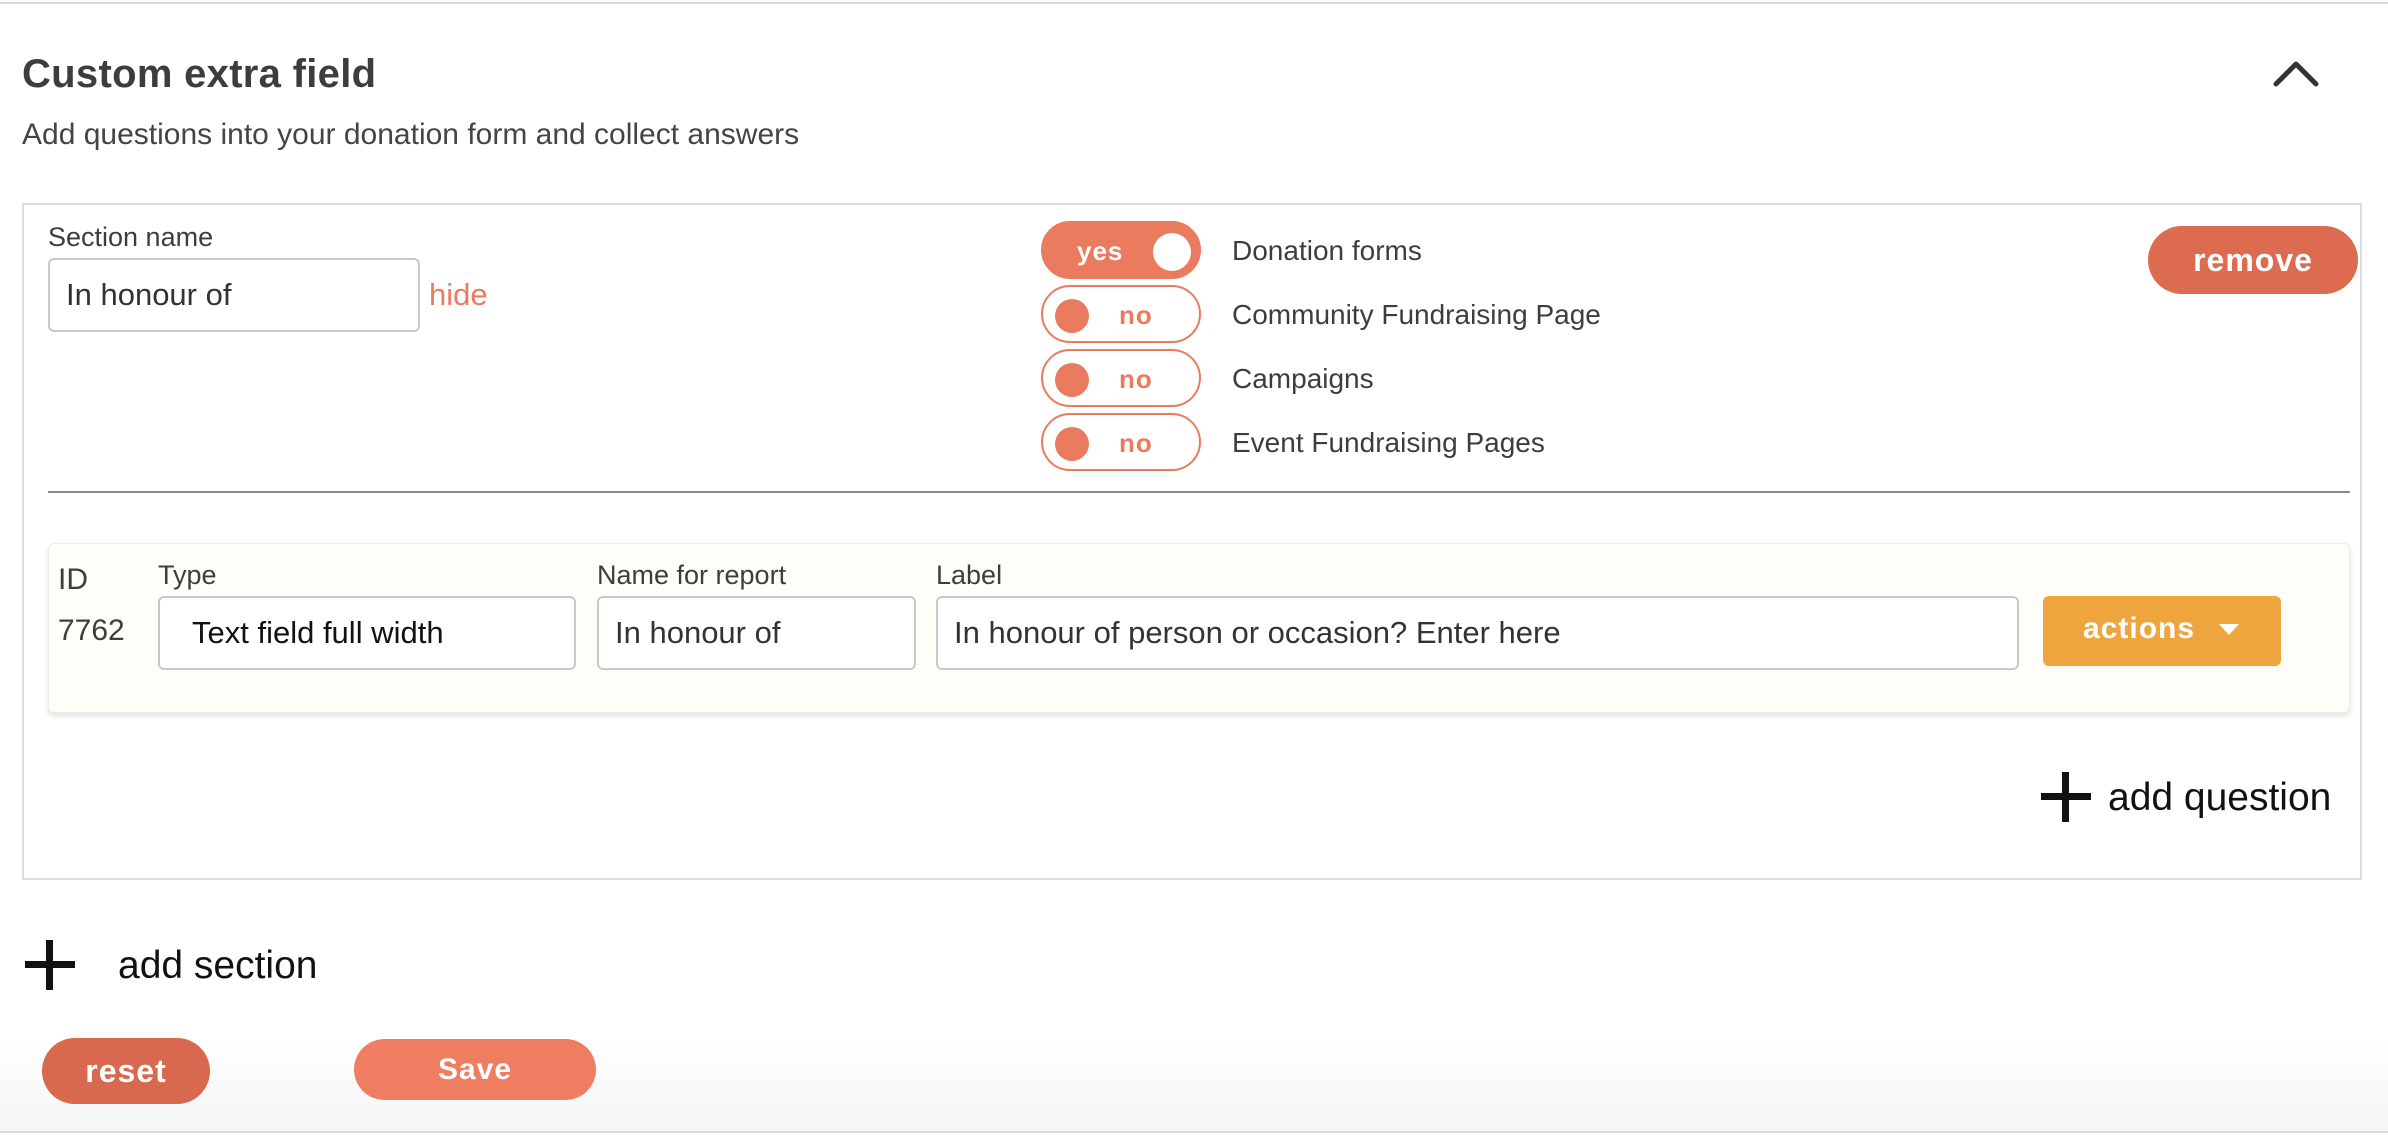  I want to click on toggle-community-fundraising-page: no, so click(1121, 314).